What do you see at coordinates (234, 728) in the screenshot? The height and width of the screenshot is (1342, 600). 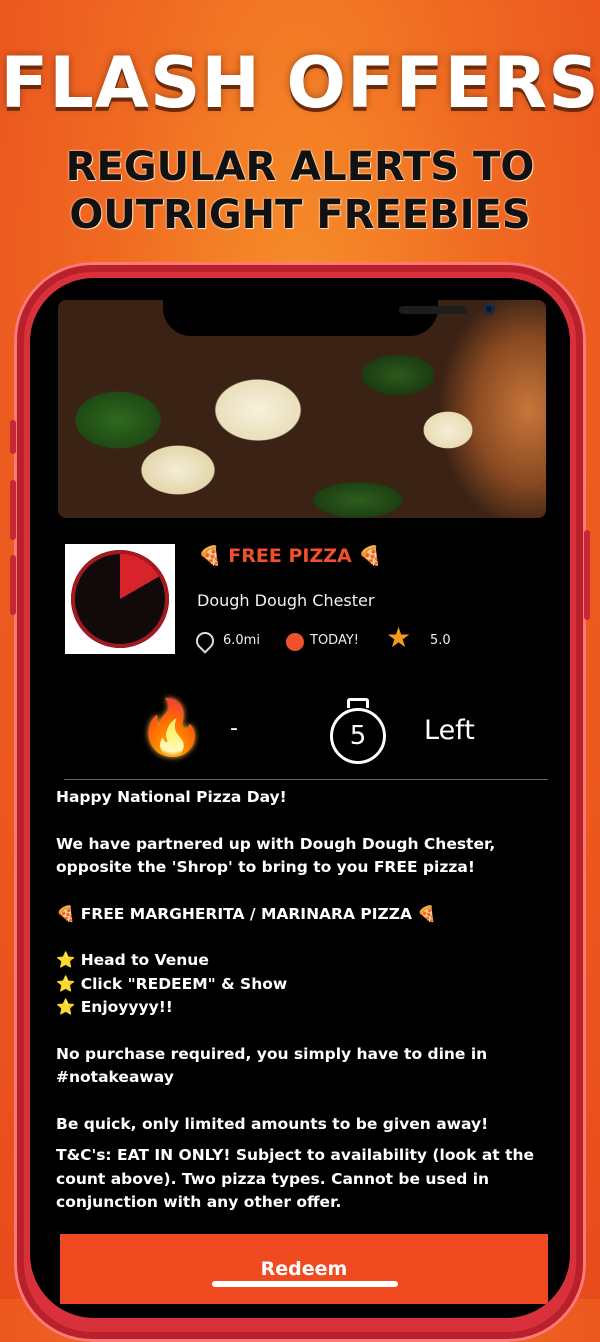 I see `claimed-count: -` at bounding box center [234, 728].